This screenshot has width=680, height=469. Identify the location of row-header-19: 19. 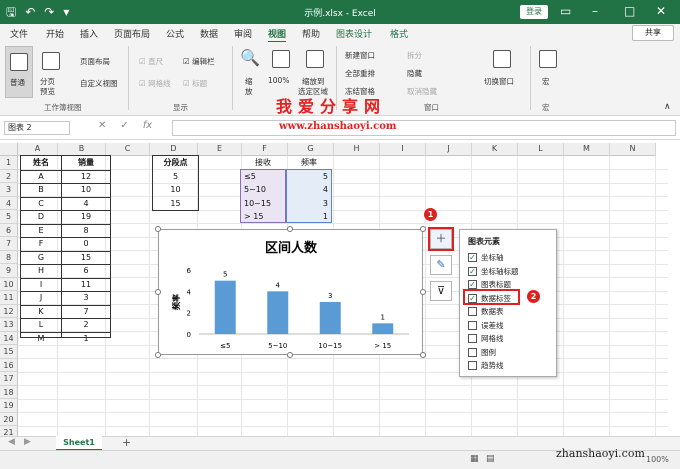
(9, 406).